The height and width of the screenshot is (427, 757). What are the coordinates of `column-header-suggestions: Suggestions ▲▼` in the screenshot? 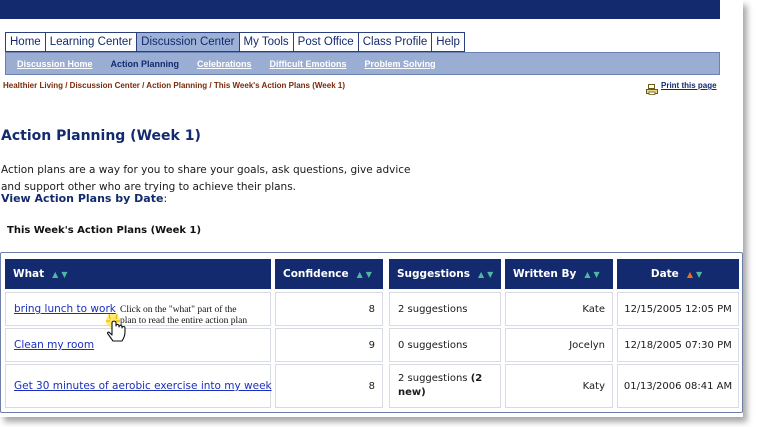 It's located at (445, 274).